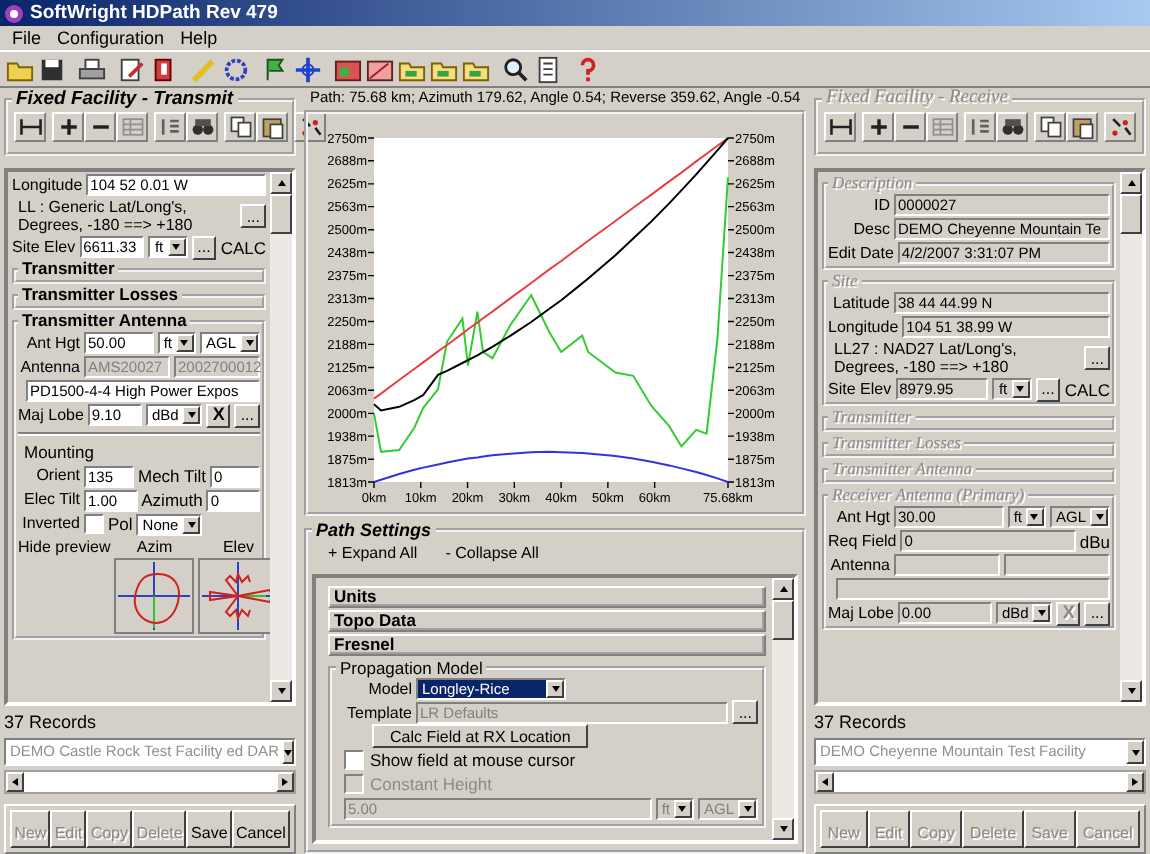  I want to click on section-header: Transmitter Losses, so click(100, 295).